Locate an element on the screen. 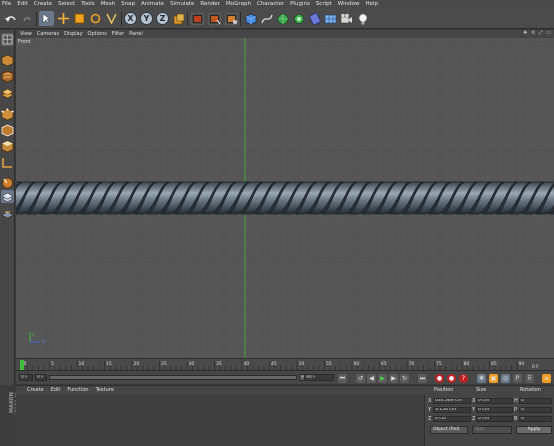  next-key-icon: ↻ is located at coordinates (404, 378).